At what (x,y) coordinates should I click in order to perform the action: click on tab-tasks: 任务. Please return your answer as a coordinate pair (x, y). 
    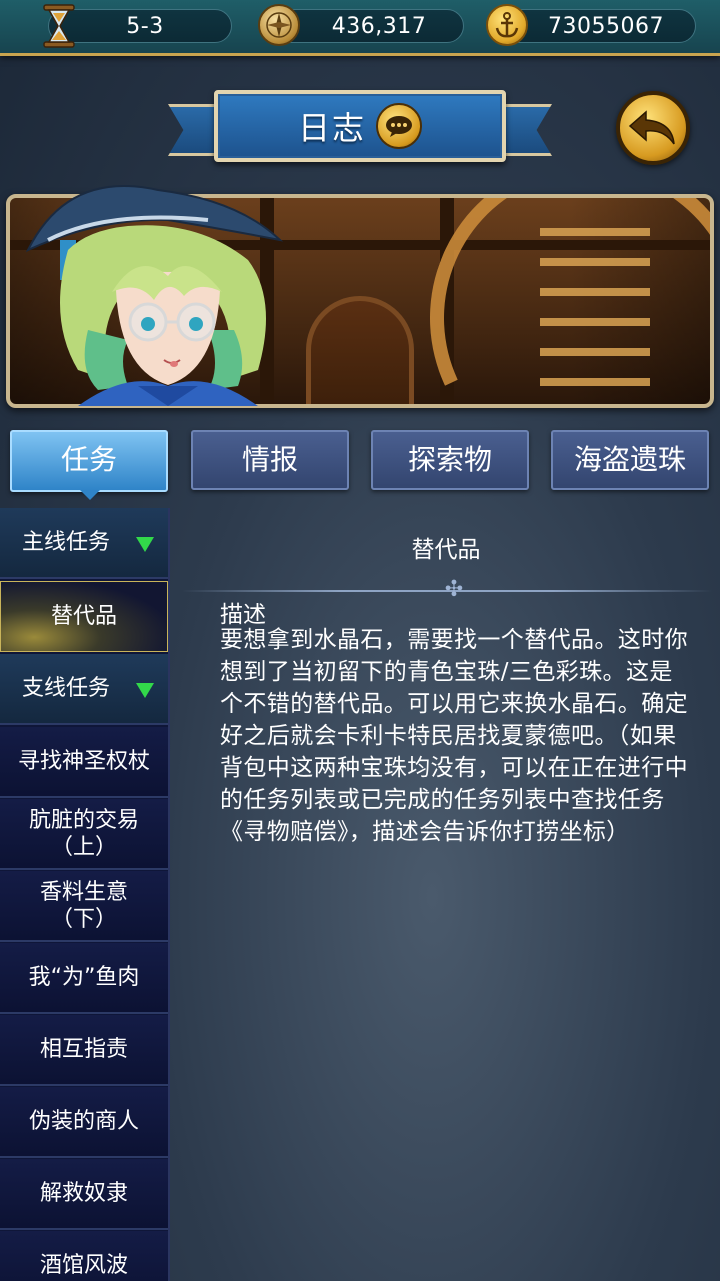
    Looking at the image, I should click on (89, 461).